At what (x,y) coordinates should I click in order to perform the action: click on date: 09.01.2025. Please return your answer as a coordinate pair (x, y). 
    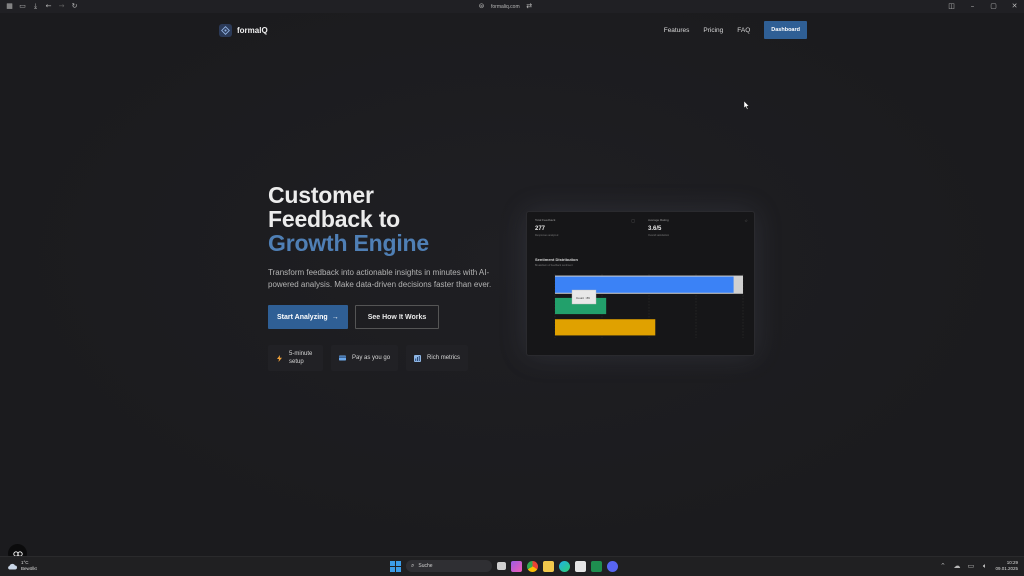
    Looking at the image, I should click on (1006, 568).